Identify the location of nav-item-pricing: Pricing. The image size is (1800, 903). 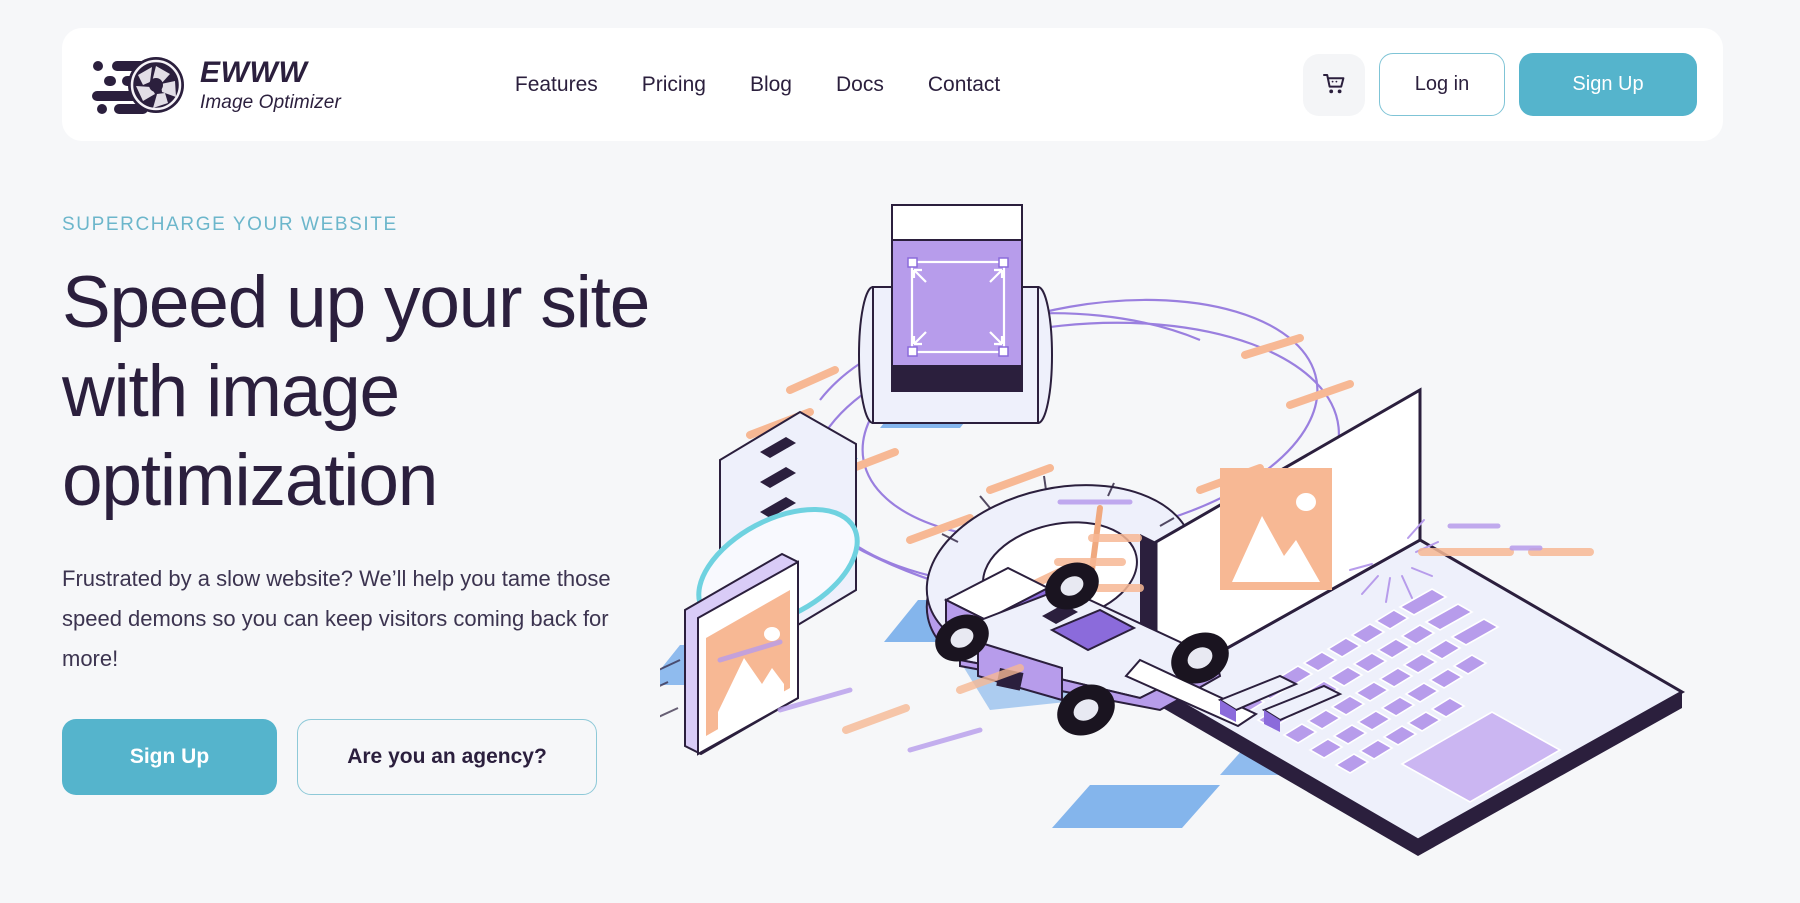
(674, 85).